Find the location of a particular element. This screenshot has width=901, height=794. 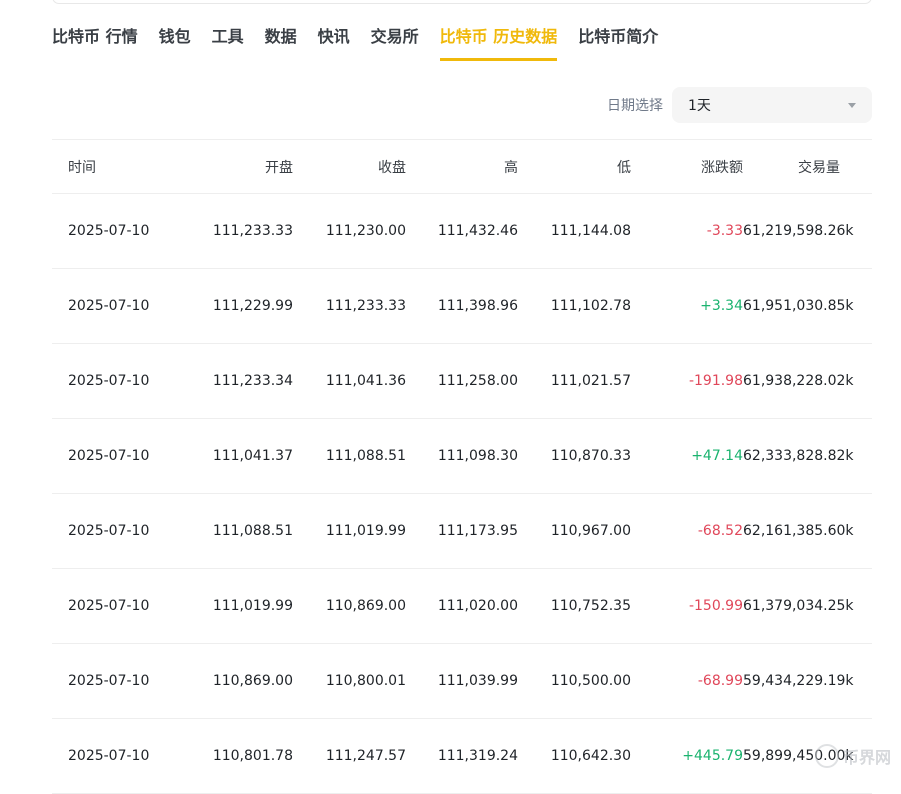

cell-low: 110,752.35 is located at coordinates (574, 606).